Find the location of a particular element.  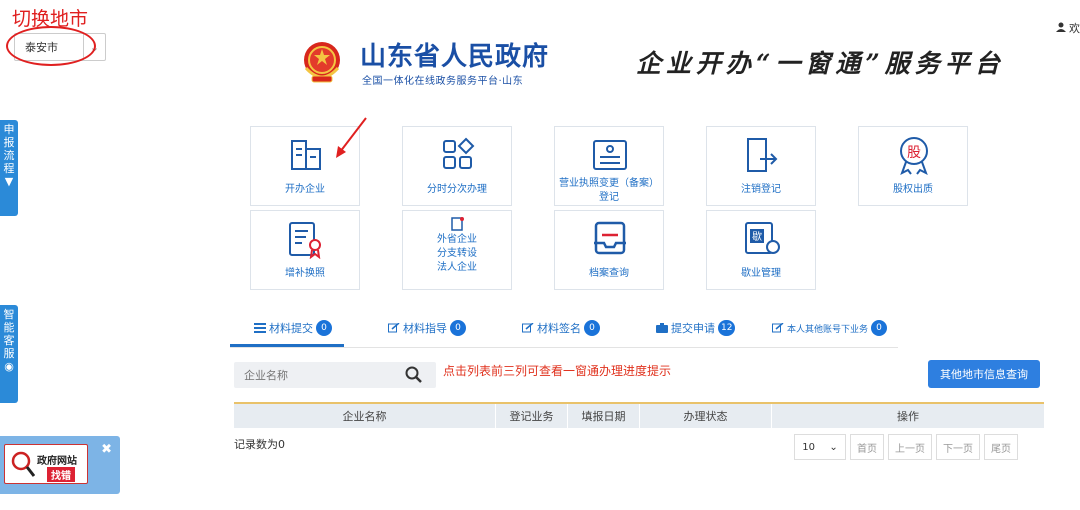

tab-label: 提交申请 is located at coordinates (693, 328).